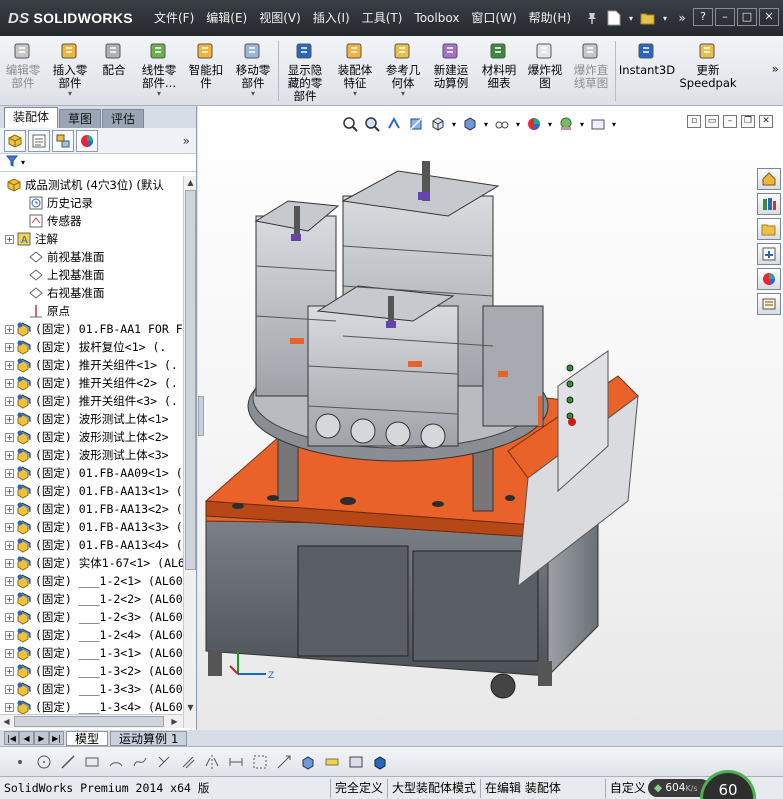 The width and height of the screenshot is (783, 799). I want to click on tree-item: + (固定) 推开关组件<3> (., so click(91, 401).